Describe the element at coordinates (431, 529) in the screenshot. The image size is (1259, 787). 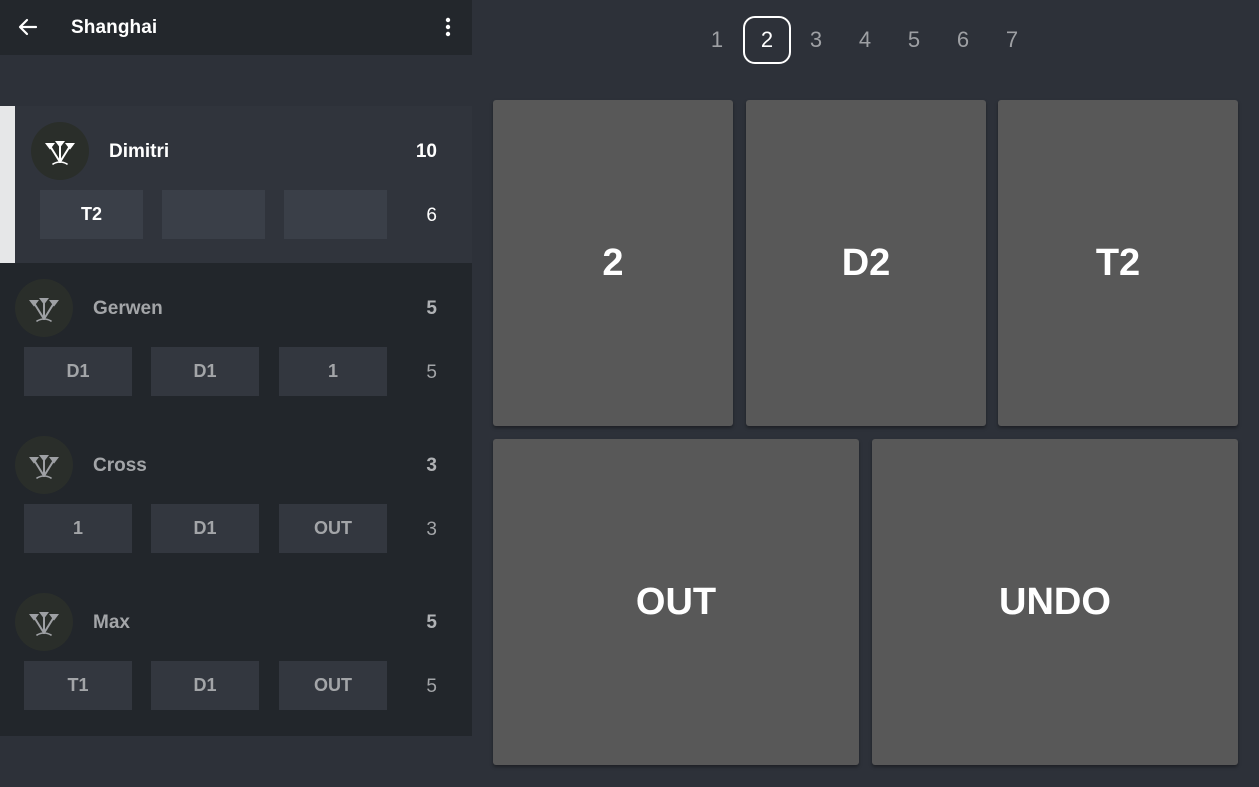
I see `round-score: 3` at that location.